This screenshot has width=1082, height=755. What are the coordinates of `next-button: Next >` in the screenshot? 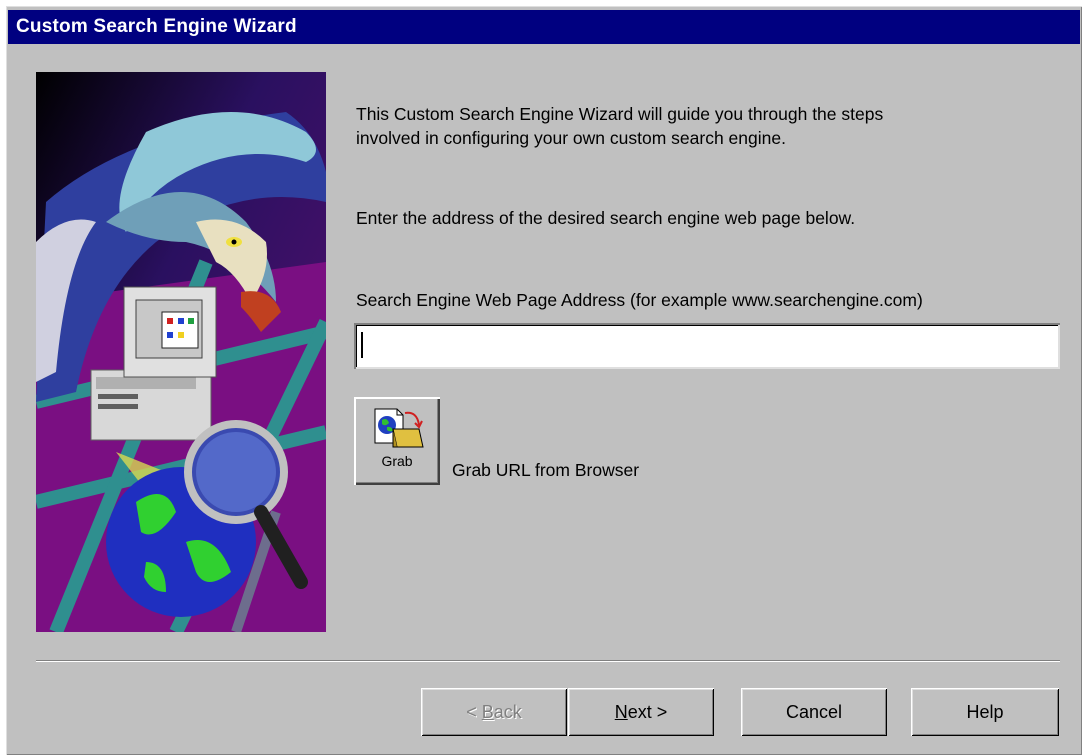 It's located at (641, 712).